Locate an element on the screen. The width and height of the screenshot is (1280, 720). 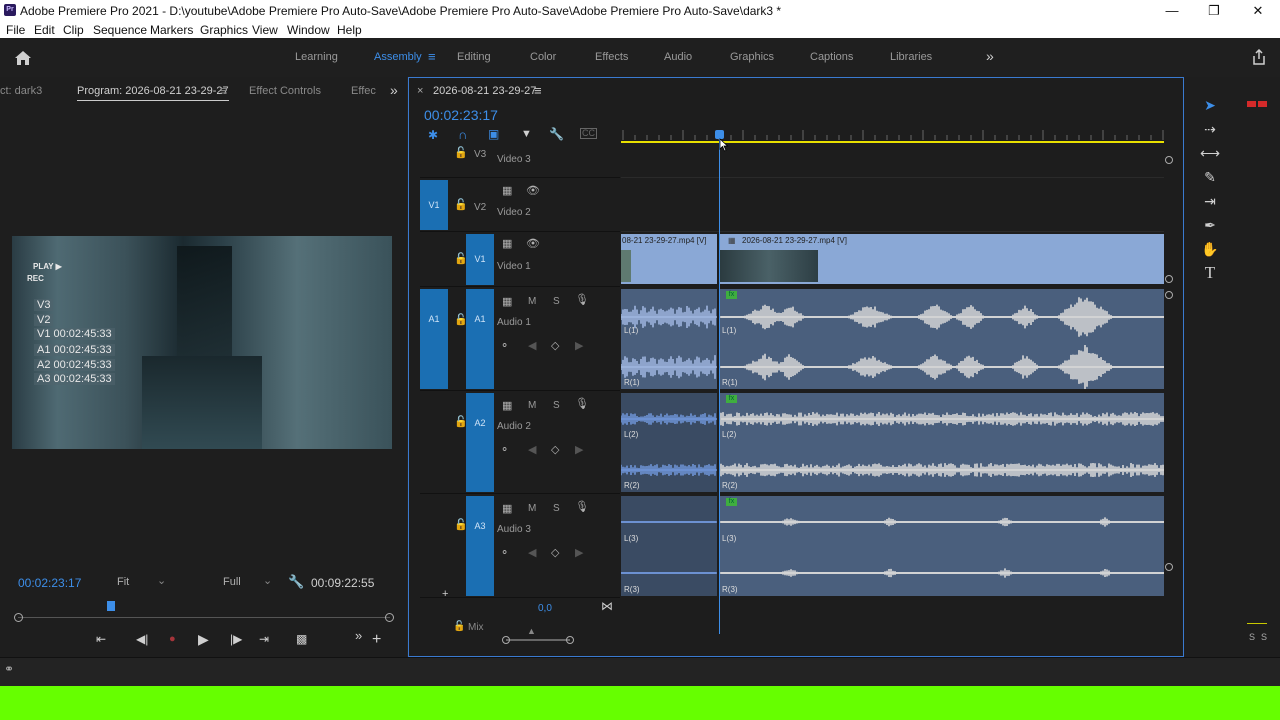
play-icon: ▶ is located at coordinates (203, 639).